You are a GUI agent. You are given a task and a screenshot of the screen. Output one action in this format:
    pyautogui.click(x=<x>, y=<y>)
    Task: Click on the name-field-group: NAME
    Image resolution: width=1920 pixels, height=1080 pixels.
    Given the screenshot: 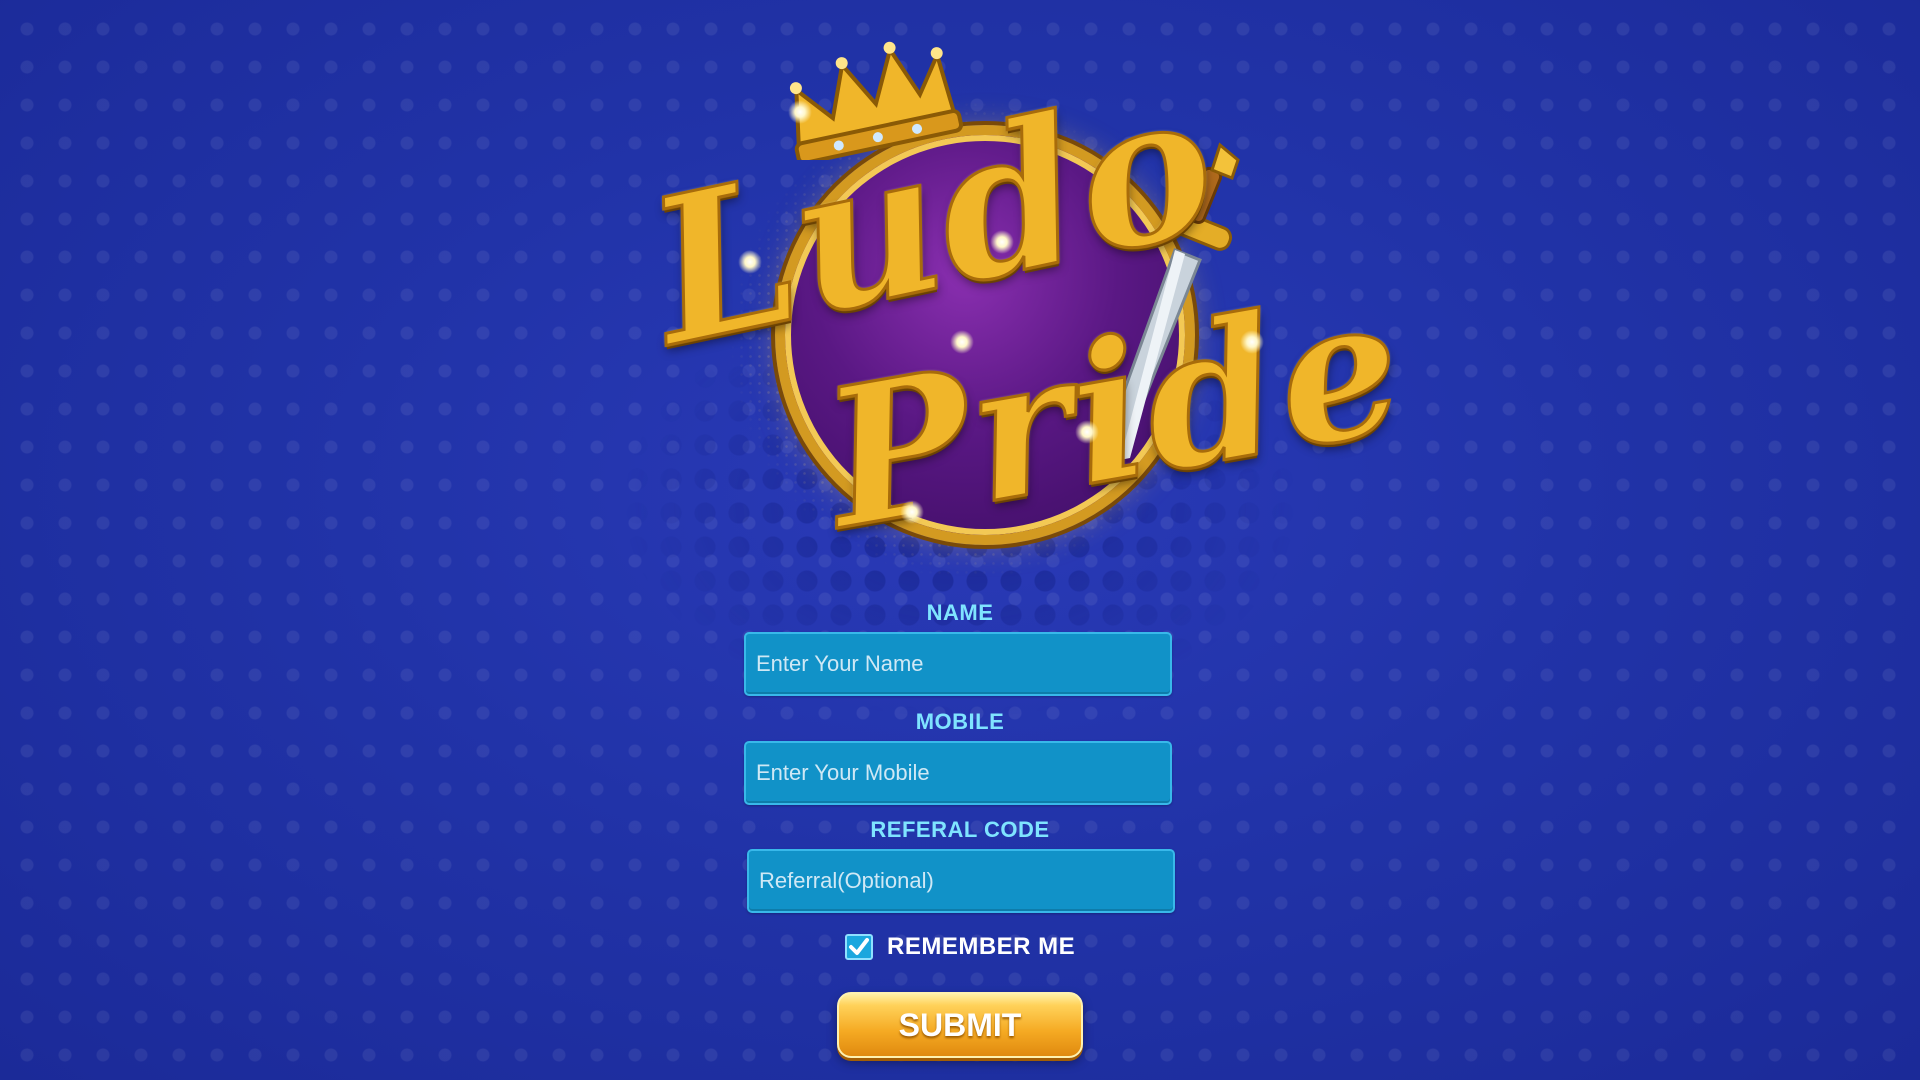 What is the action you would take?
    pyautogui.click(x=960, y=648)
    